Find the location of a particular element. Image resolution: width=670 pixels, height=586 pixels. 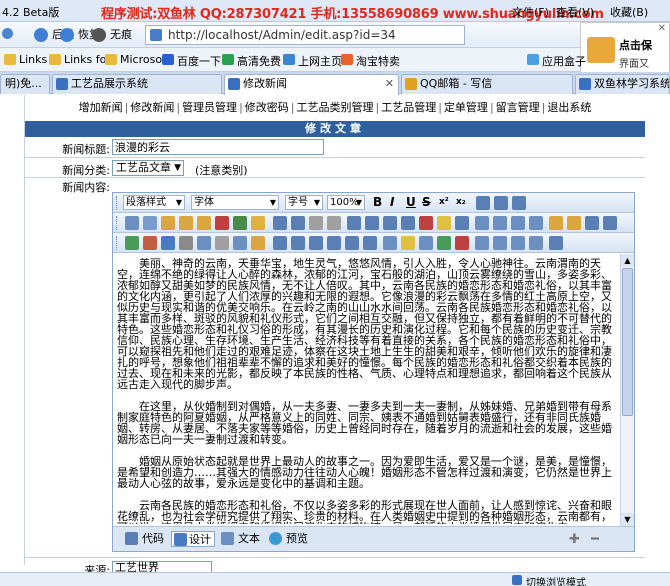

unordered-list-icon is located at coordinates (372, 223).